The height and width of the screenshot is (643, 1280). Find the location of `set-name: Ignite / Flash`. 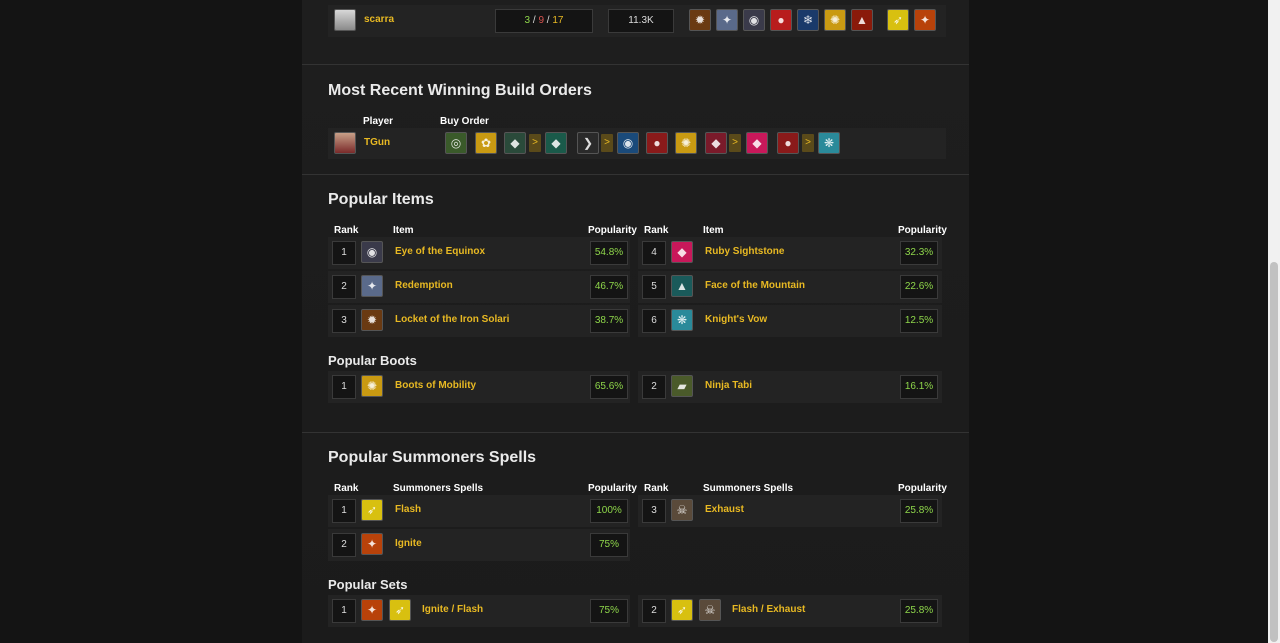

set-name: Ignite / Flash is located at coordinates (452, 609).